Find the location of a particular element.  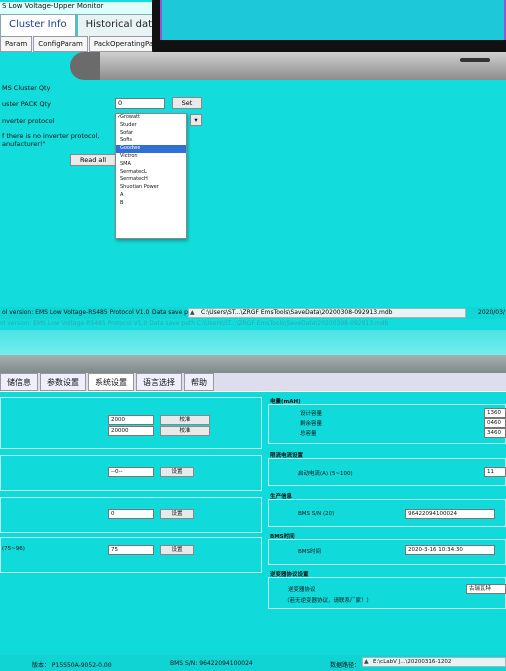

note-line-1: f there is no inverter protocol, is located at coordinates (51, 136).